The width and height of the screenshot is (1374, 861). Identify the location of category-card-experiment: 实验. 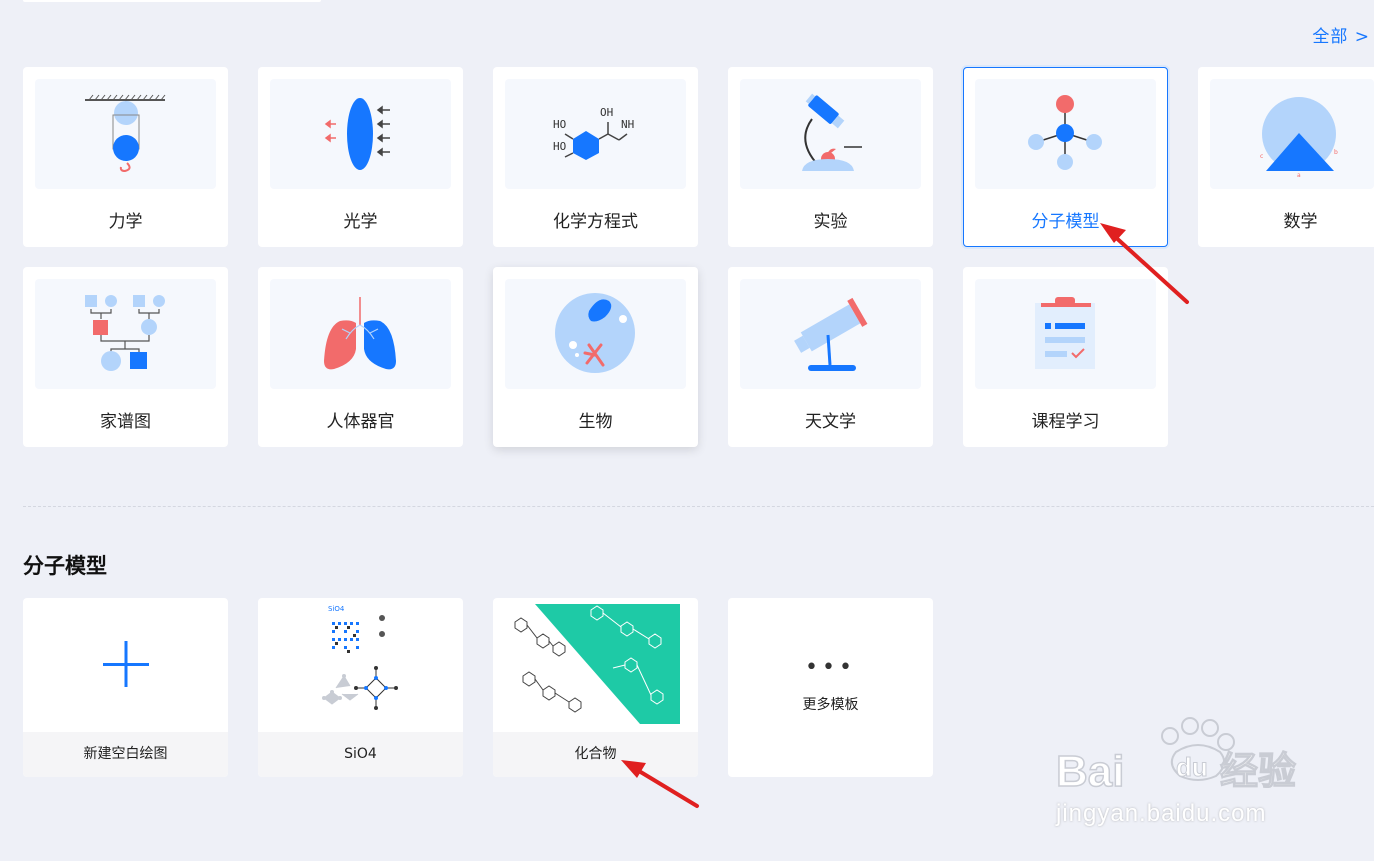
(830, 157).